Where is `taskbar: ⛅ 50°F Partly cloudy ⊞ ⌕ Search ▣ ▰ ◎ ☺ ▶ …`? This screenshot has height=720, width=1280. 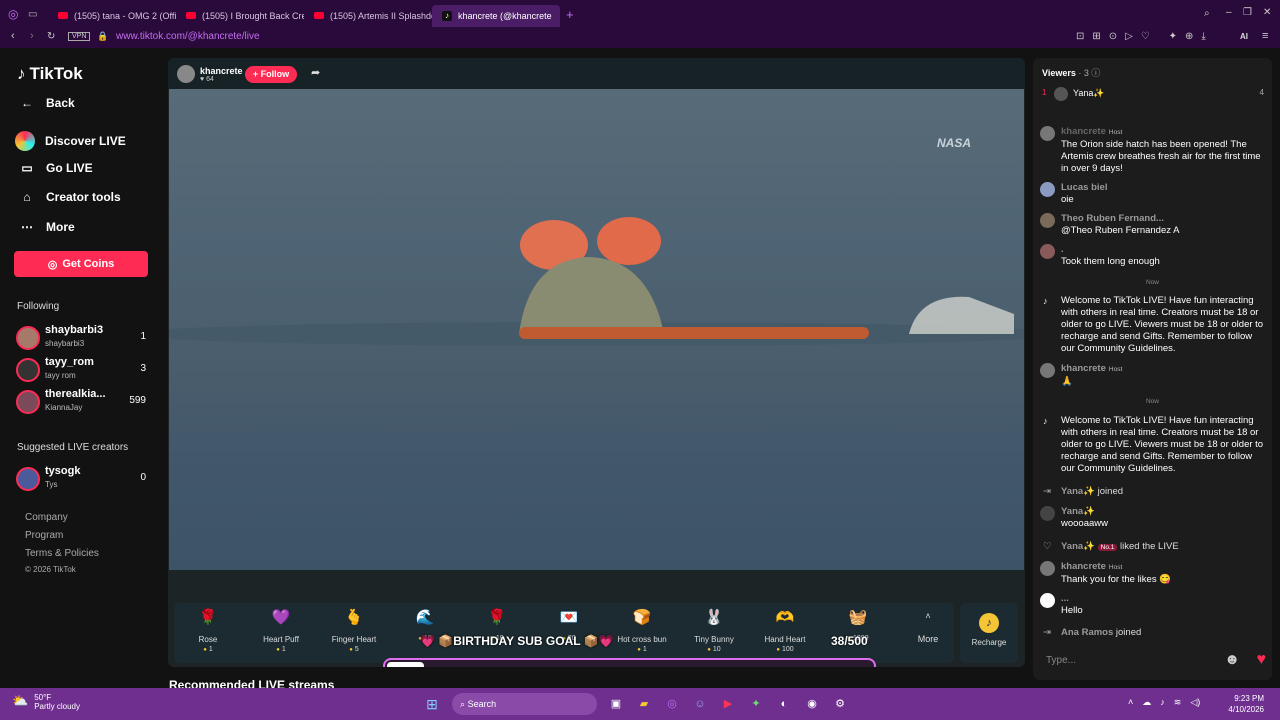 taskbar: ⛅ 50°F Partly cloudy ⊞ ⌕ Search ▣ ▰ ◎ ☺ ▶ … is located at coordinates (640, 704).